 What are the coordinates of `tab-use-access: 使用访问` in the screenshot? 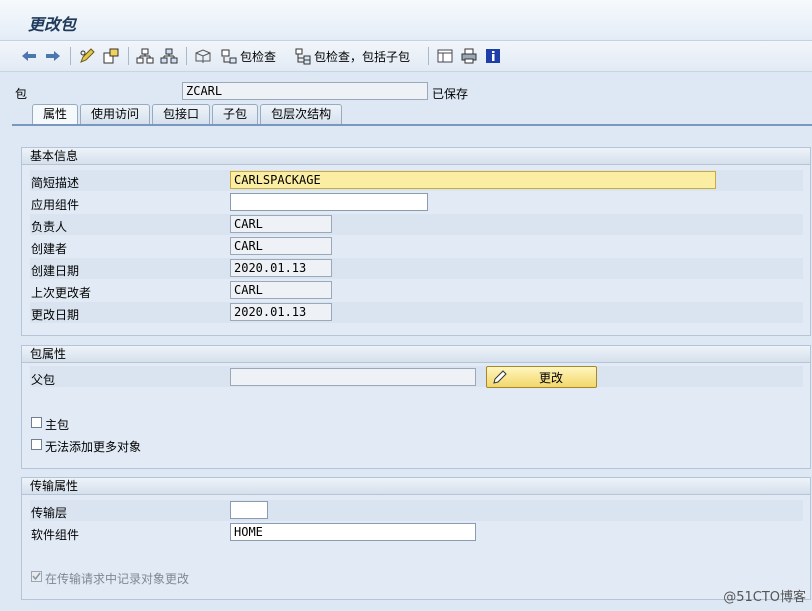 It's located at (115, 114).